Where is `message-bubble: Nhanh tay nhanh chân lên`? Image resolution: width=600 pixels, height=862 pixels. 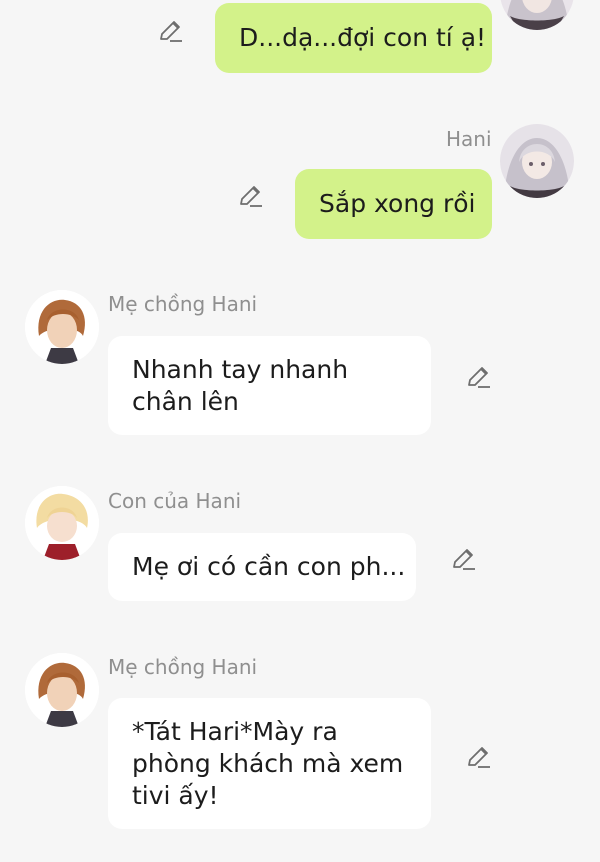
message-bubble: Nhanh tay nhanh chân lên is located at coordinates (269, 385).